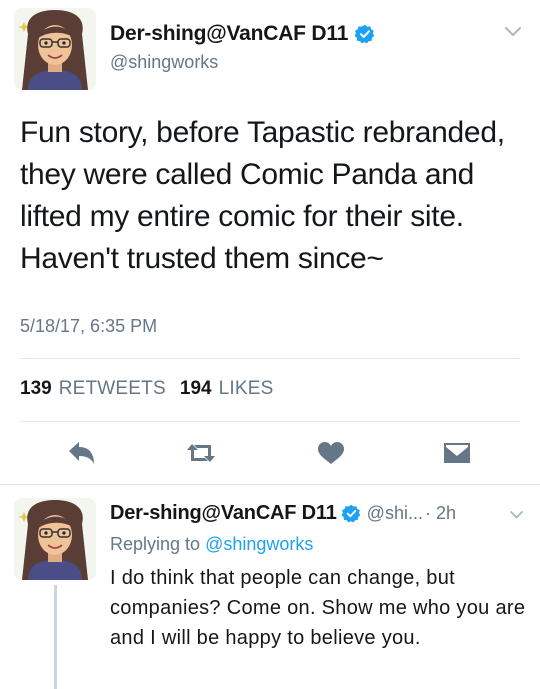  Describe the element at coordinates (270, 452) in the screenshot. I see `action-bar` at that location.